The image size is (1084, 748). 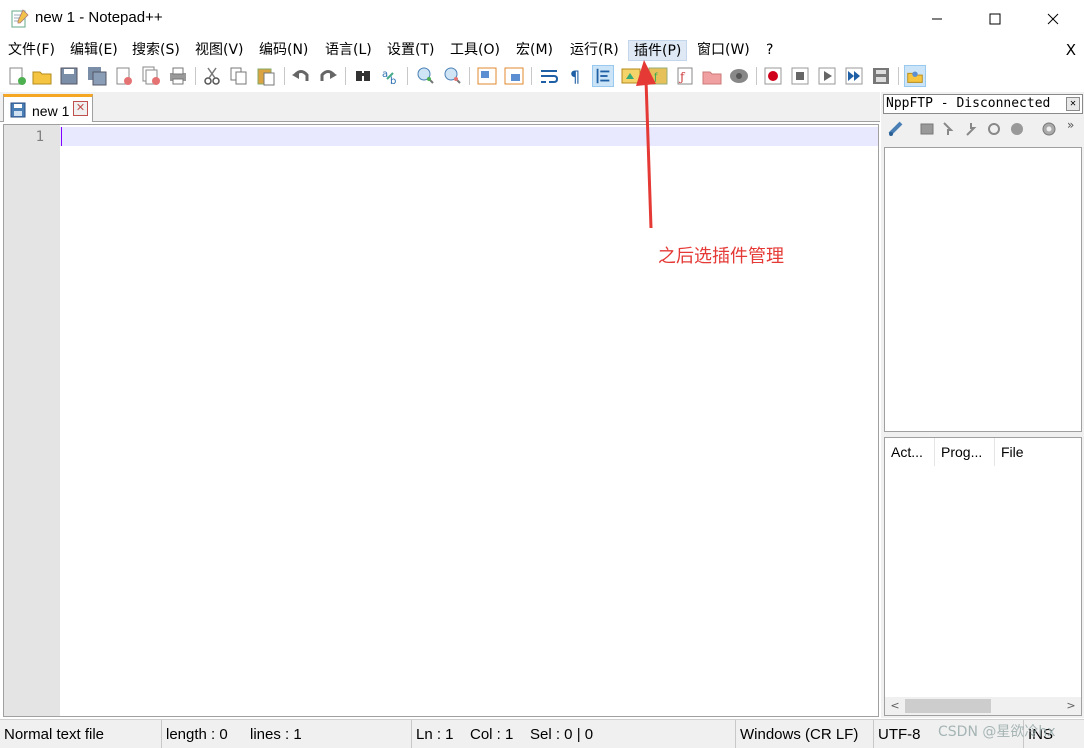 I want to click on menu-settings: 设置(T), so click(x=410, y=50).